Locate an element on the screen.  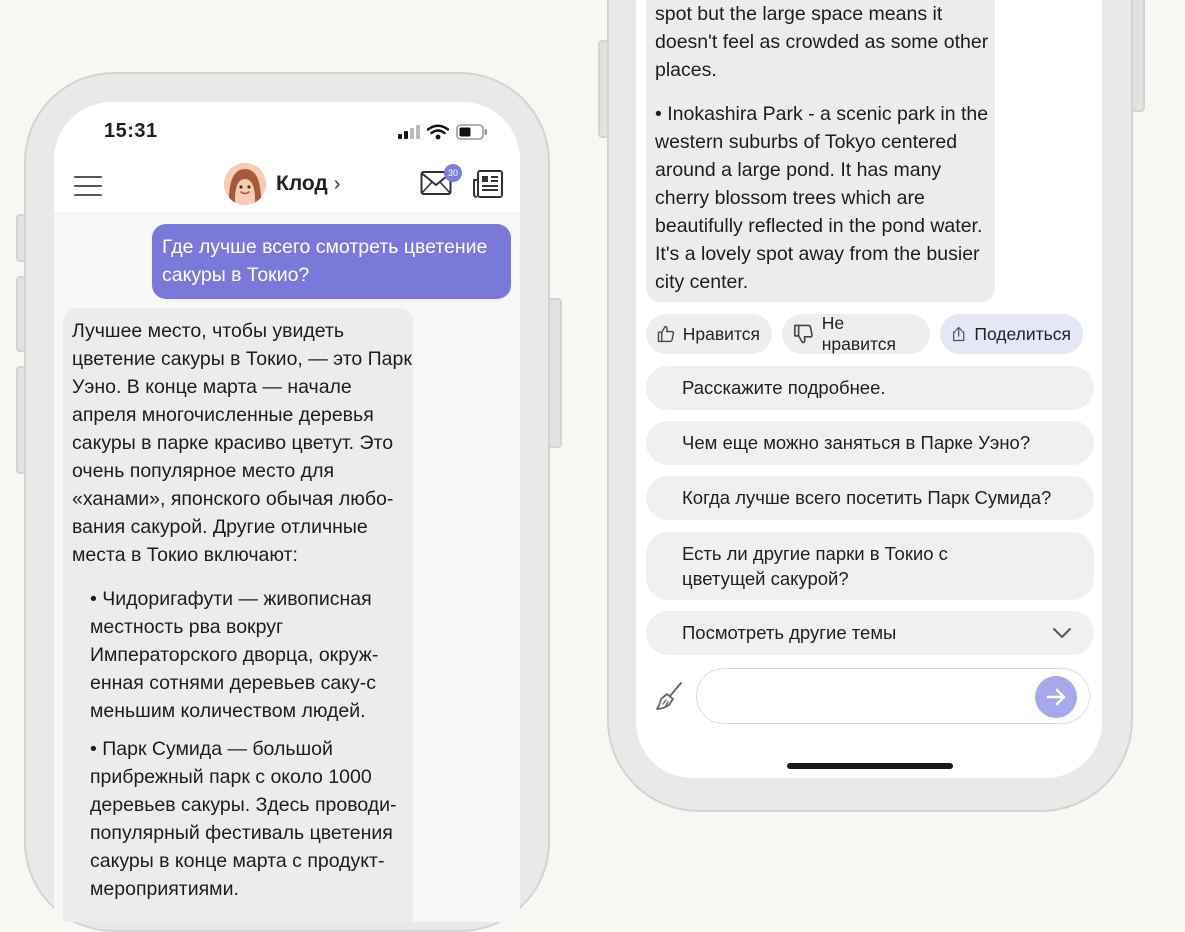
suggestion-chip: Когда лучше всего посетить Парк Сумида? is located at coordinates (870, 498).